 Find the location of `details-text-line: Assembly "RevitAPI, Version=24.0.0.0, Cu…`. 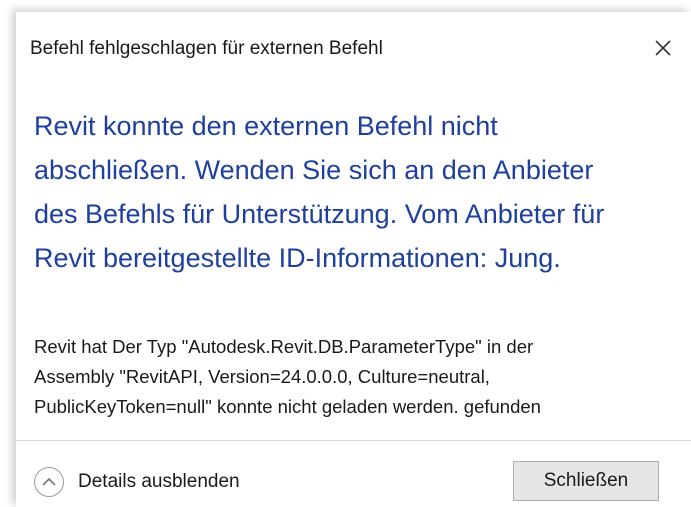

details-text-line: Assembly "RevitAPI, Version=24.0.0.0, Cu… is located at coordinates (262, 376).